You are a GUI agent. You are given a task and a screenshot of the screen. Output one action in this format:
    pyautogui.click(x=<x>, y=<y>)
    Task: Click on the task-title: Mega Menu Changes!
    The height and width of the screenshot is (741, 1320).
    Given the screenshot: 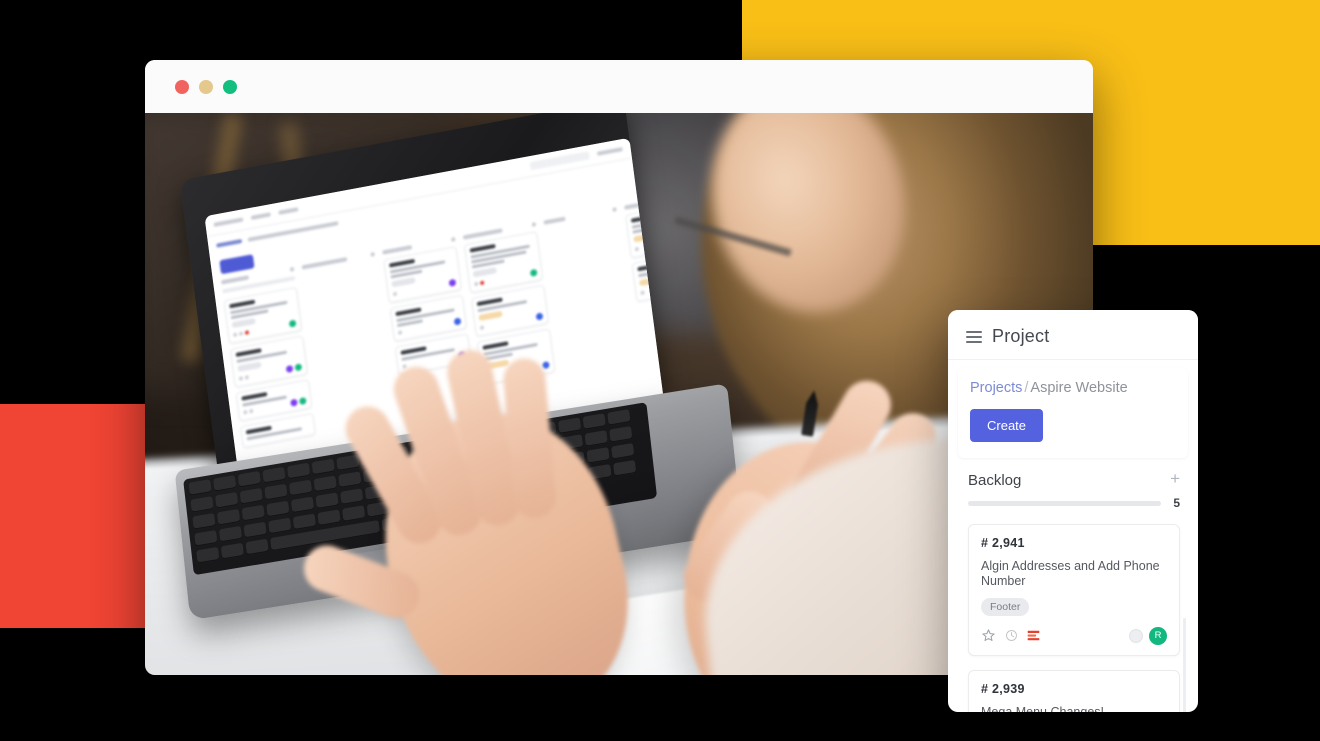 What is the action you would take?
    pyautogui.click(x=1042, y=708)
    